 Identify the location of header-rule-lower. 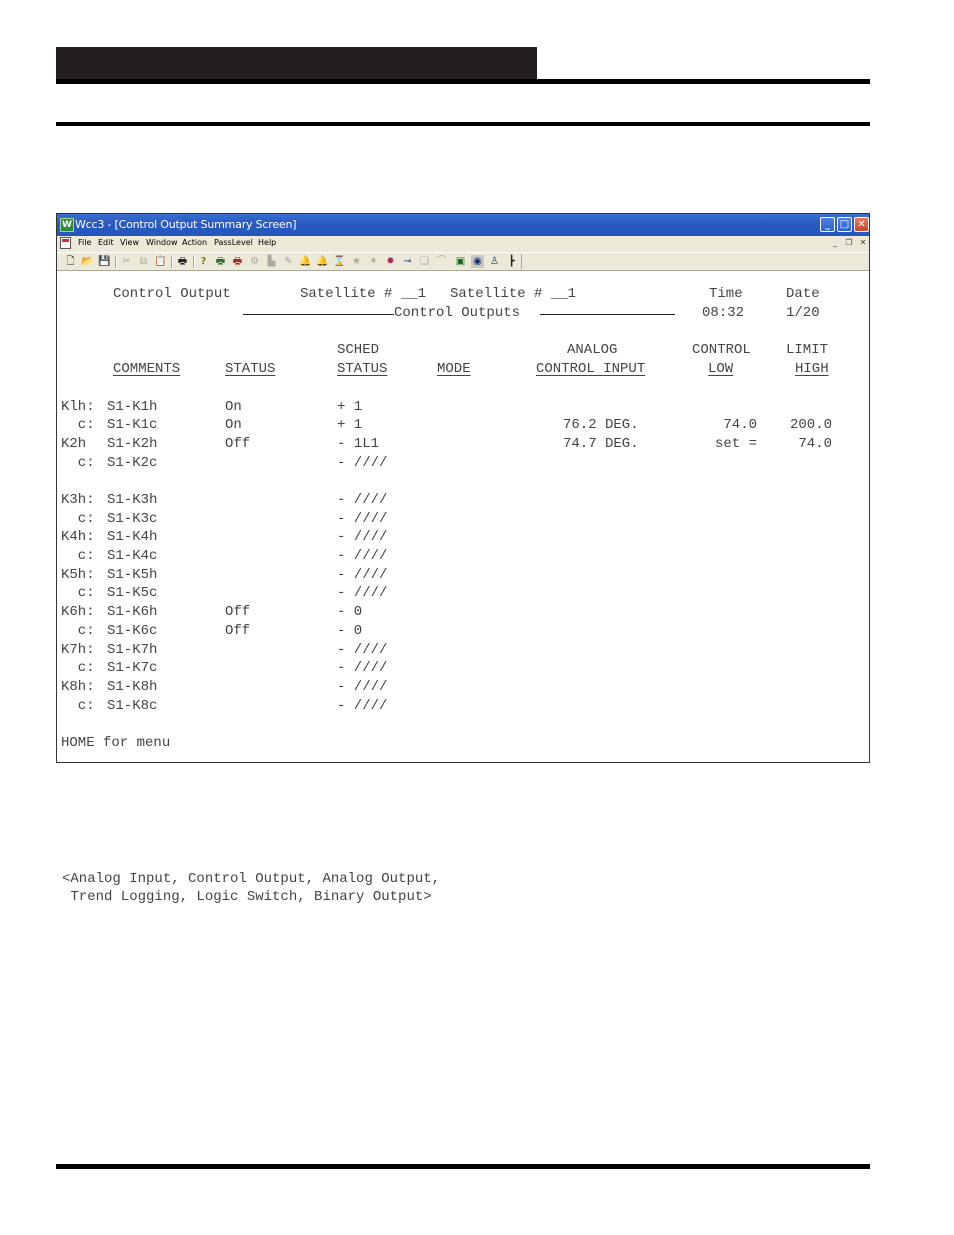
(463, 124).